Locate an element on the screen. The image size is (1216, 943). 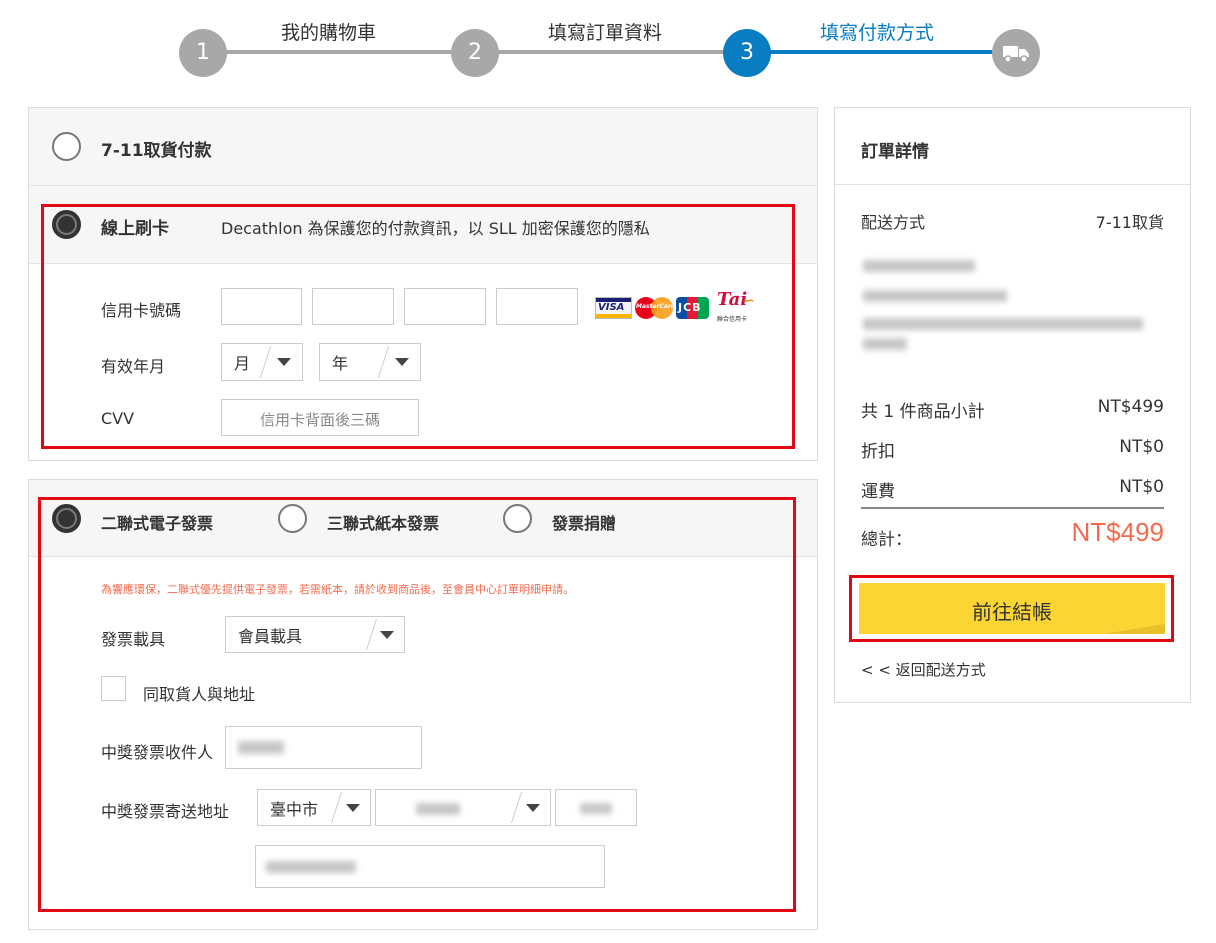
truck-icon is located at coordinates (1016, 54).